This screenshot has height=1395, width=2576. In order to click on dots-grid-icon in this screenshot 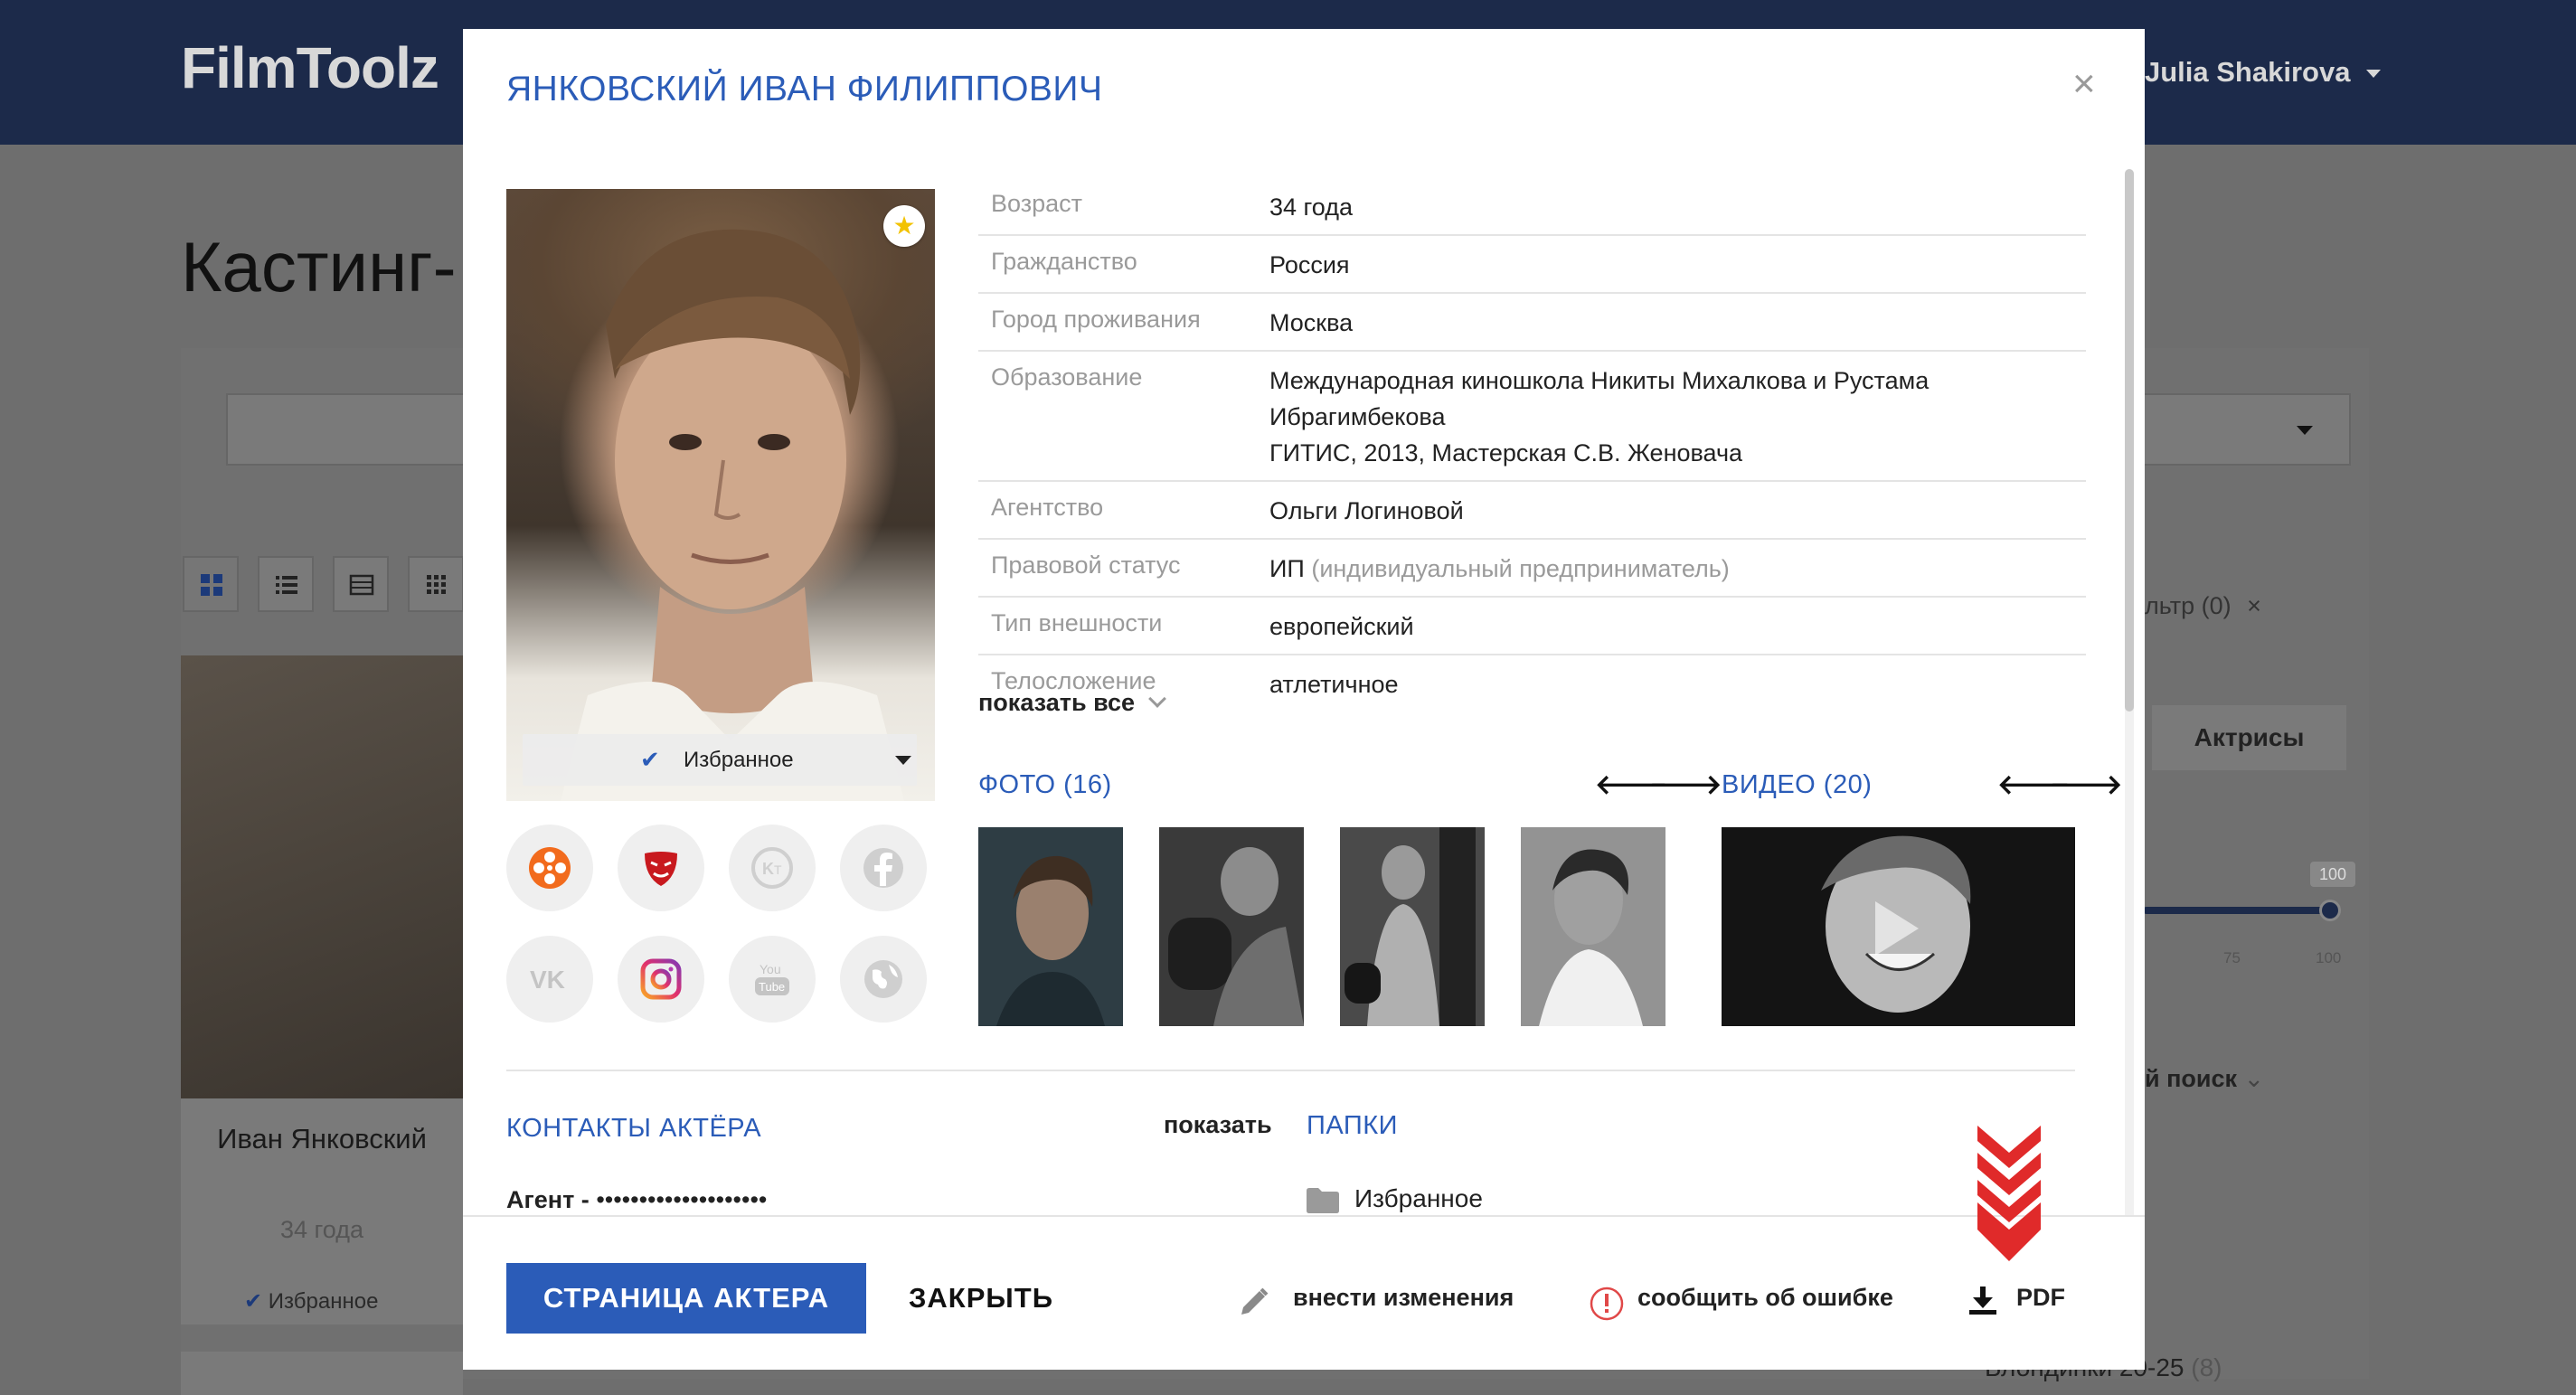, I will do `click(436, 584)`.